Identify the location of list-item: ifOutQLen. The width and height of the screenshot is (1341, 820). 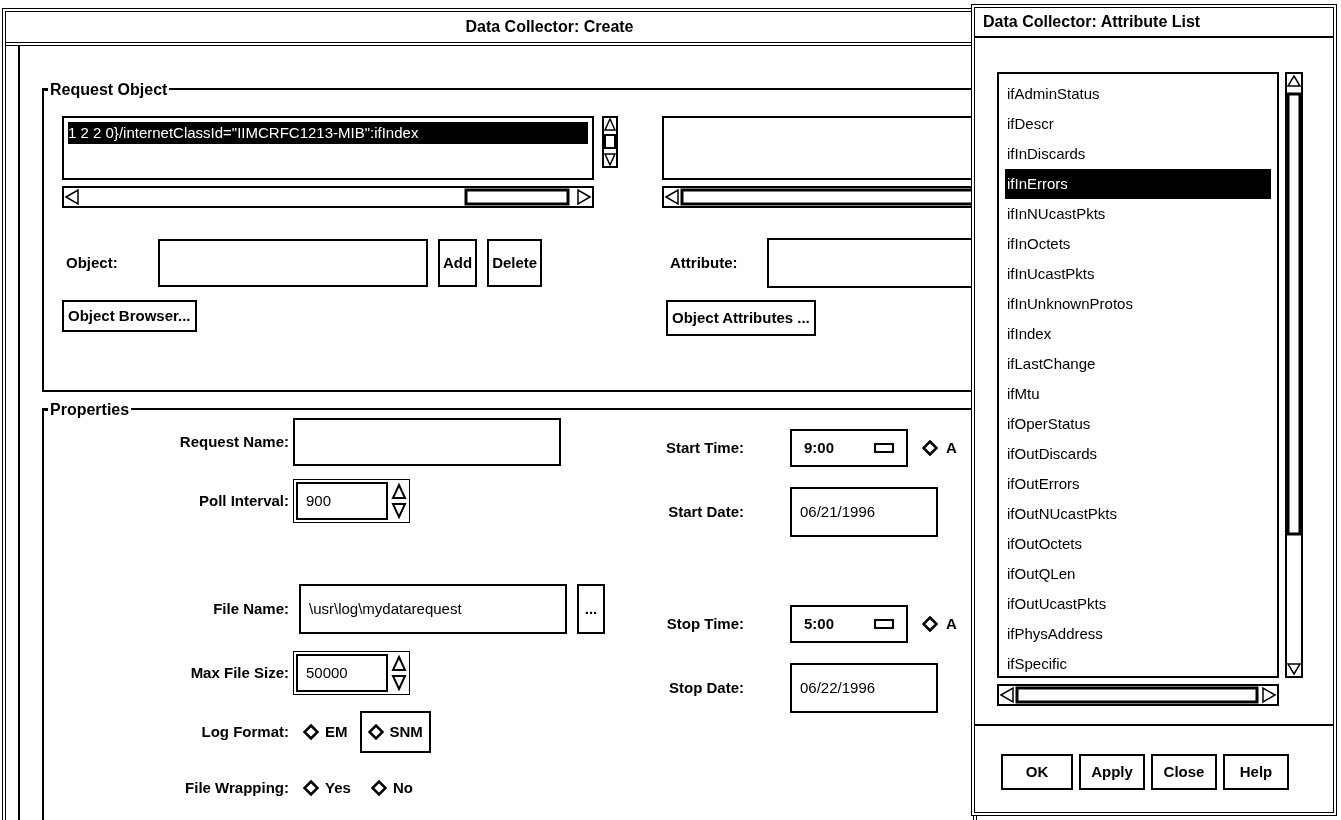
(1138, 574).